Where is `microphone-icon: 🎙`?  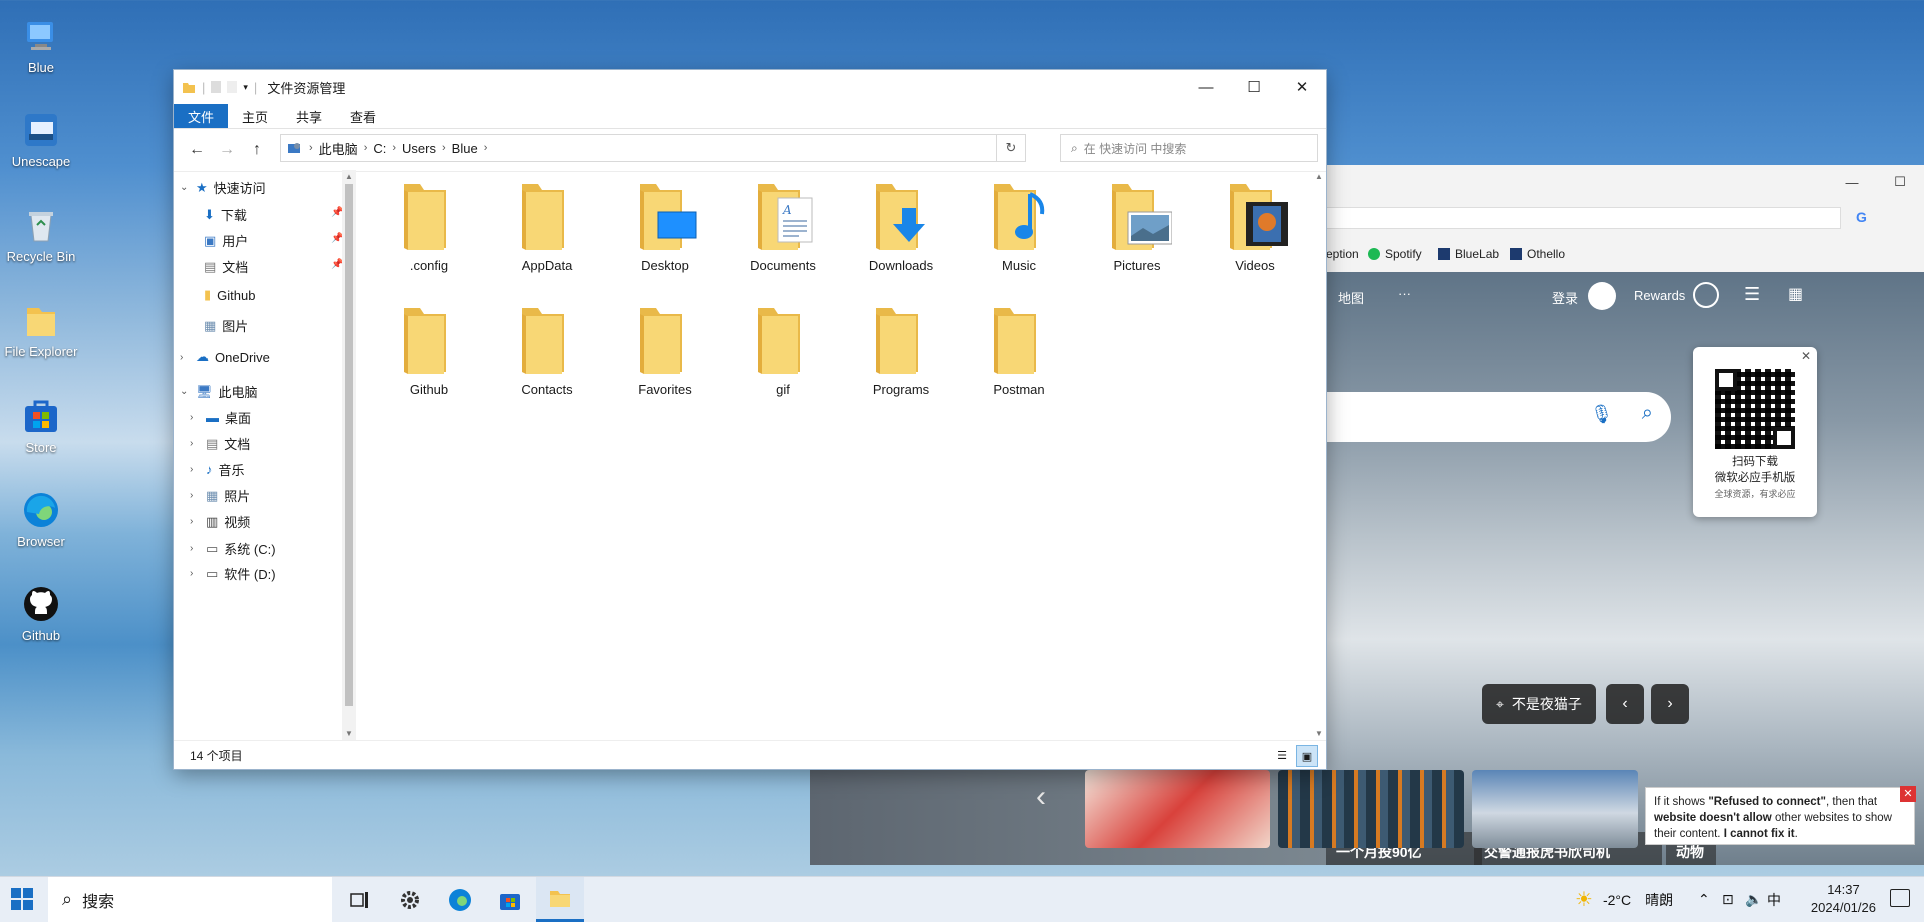 microphone-icon: 🎙 is located at coordinates (1601, 414).